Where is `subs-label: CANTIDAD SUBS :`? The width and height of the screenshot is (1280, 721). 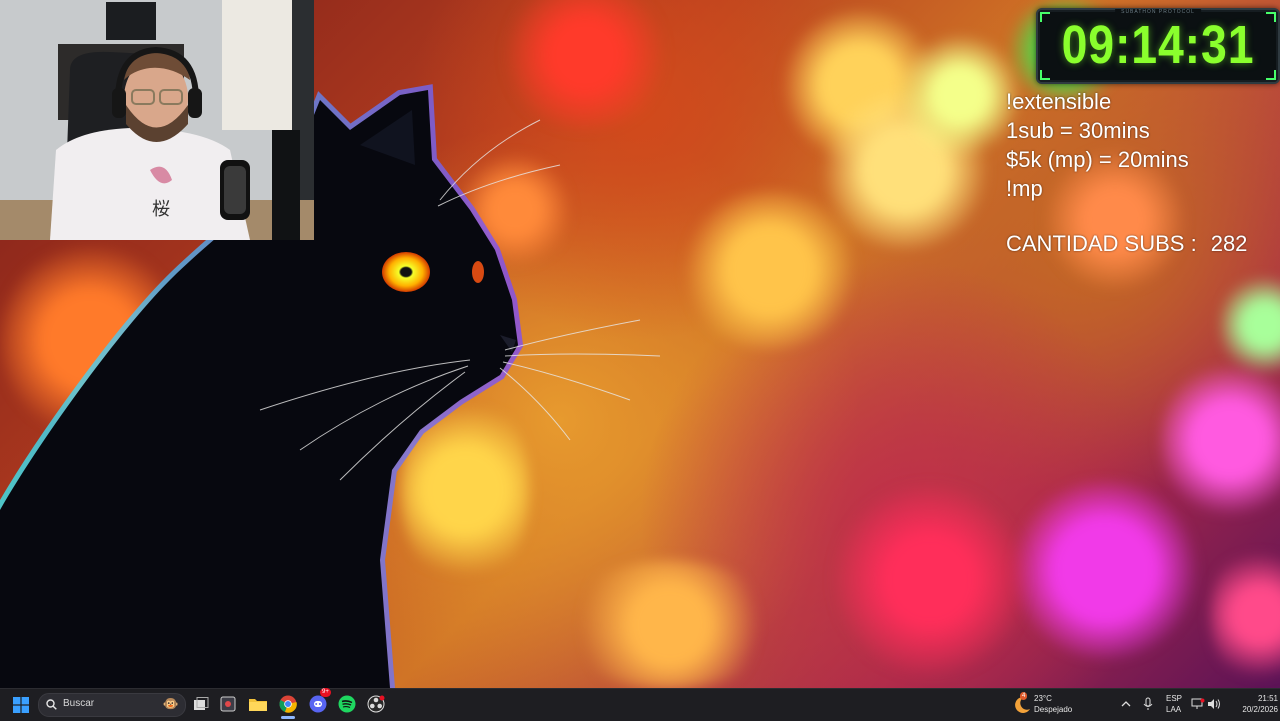 subs-label: CANTIDAD SUBS : is located at coordinates (1101, 243).